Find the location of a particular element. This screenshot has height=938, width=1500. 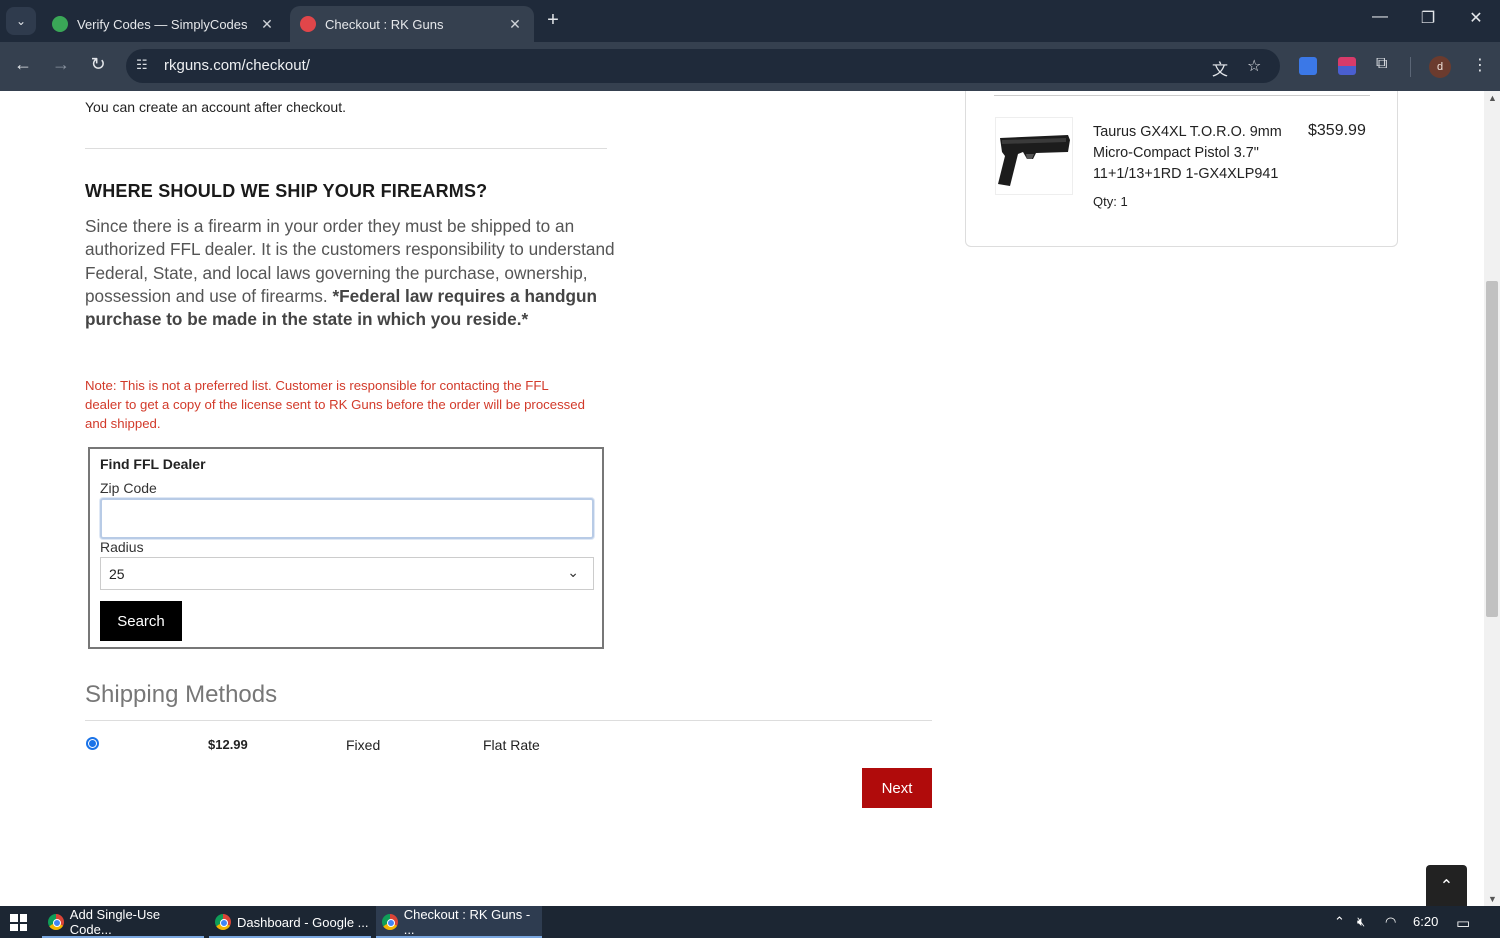

windows-start-icon is located at coordinates (18, 922).